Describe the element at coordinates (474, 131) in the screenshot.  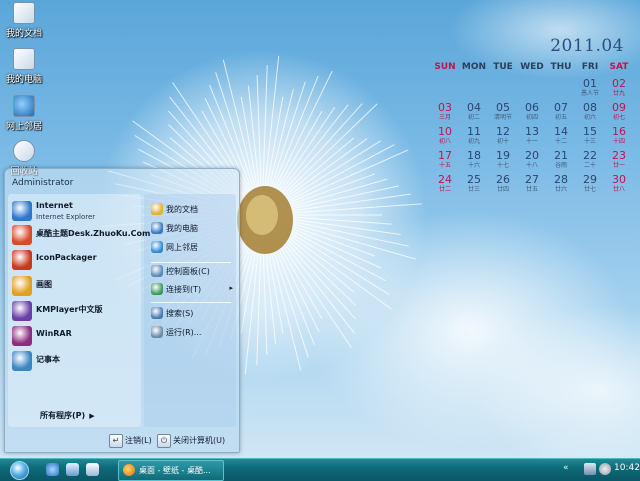
I see `calendar-day-number: 11` at that location.